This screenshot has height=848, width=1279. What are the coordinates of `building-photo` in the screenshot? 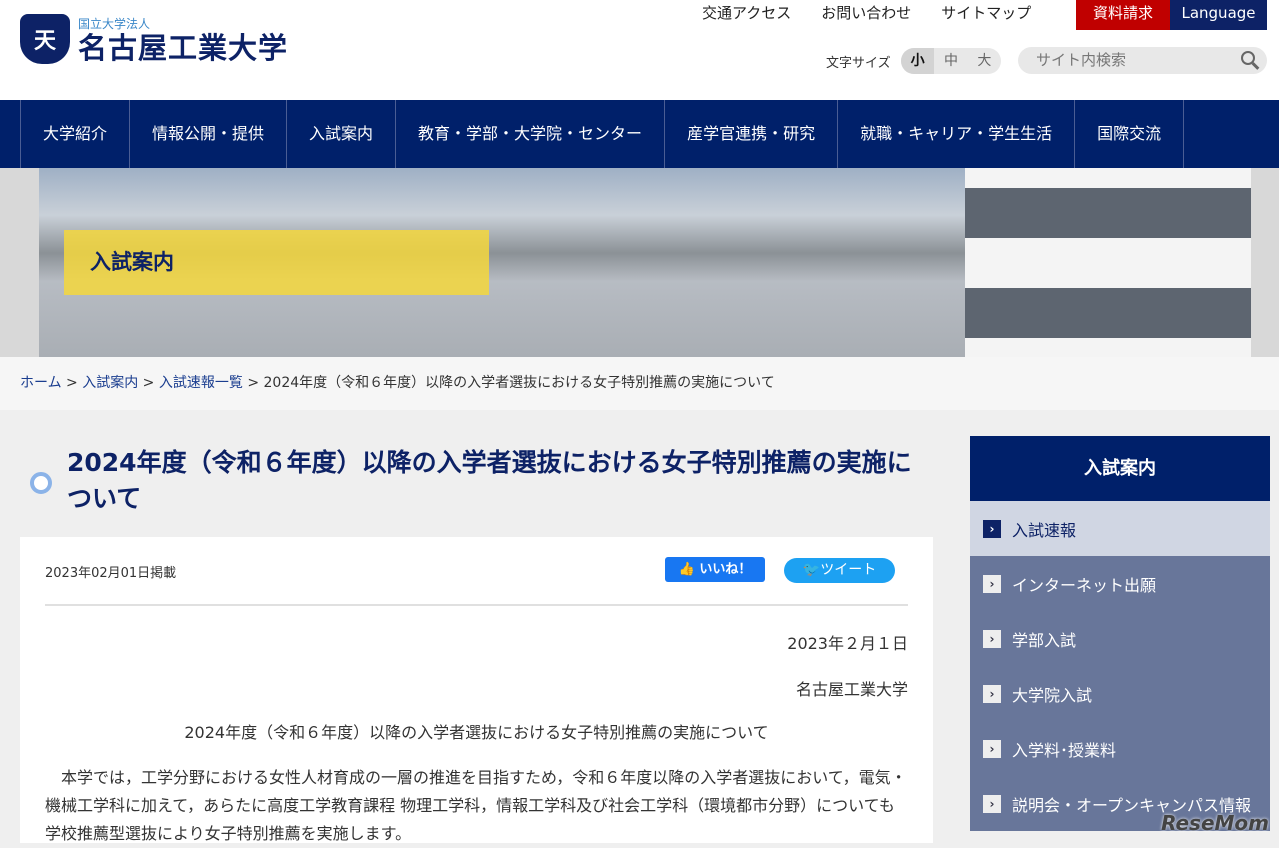 It's located at (1108, 262).